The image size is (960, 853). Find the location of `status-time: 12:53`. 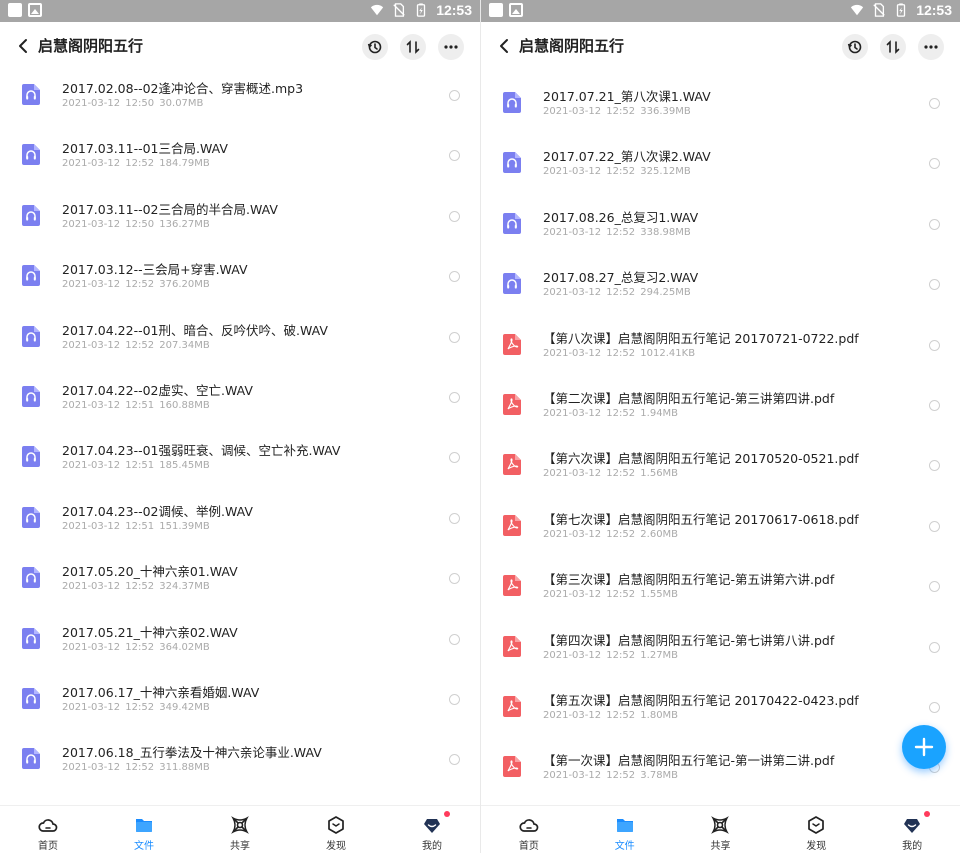

status-time: 12:53 is located at coordinates (454, 10).